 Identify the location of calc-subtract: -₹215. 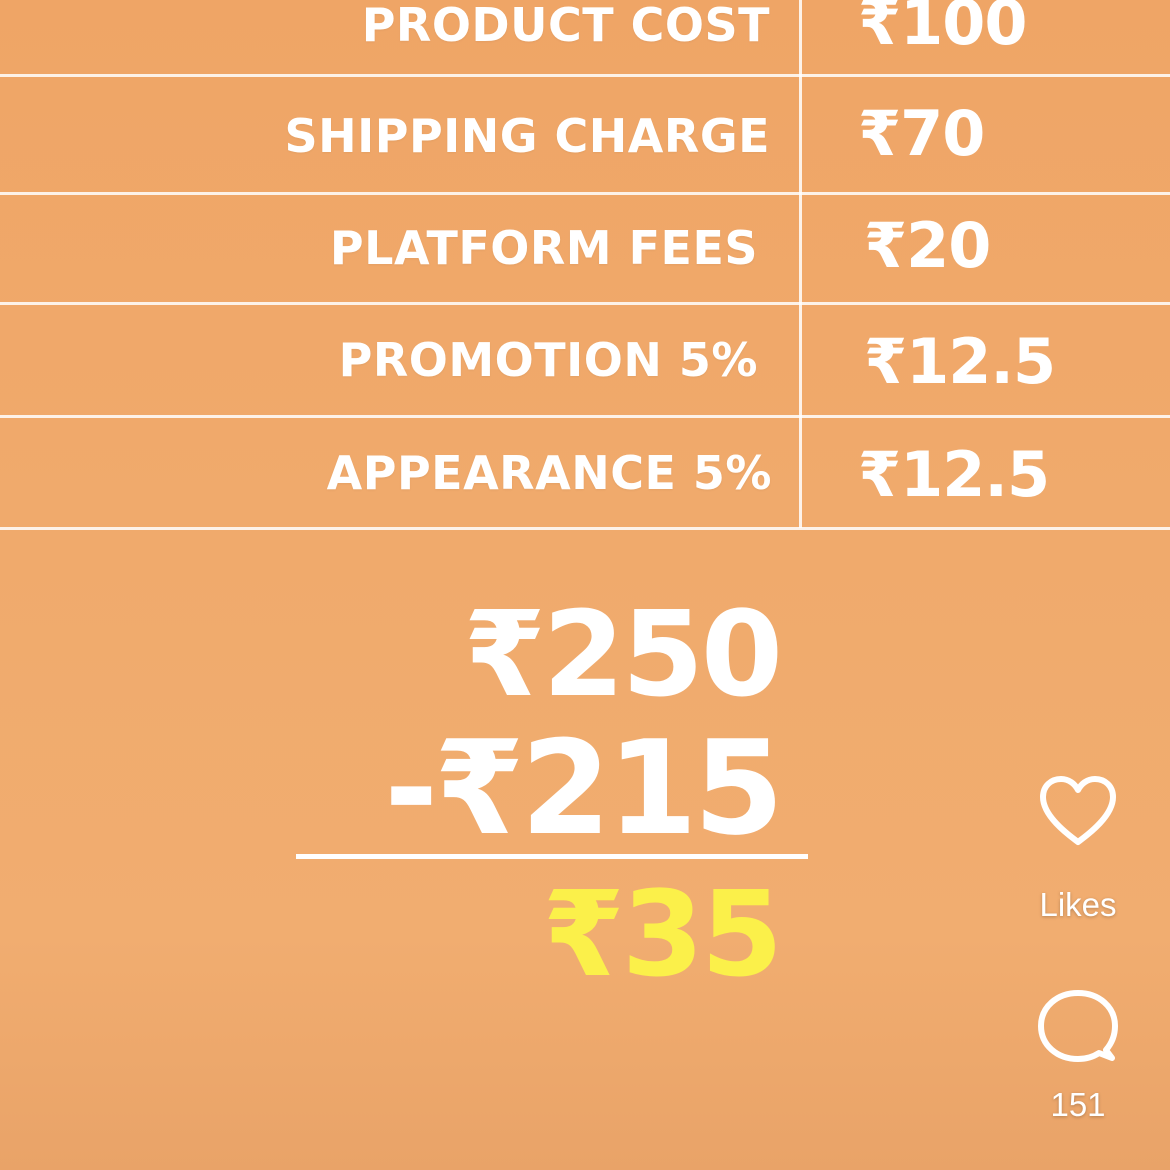
(584, 788).